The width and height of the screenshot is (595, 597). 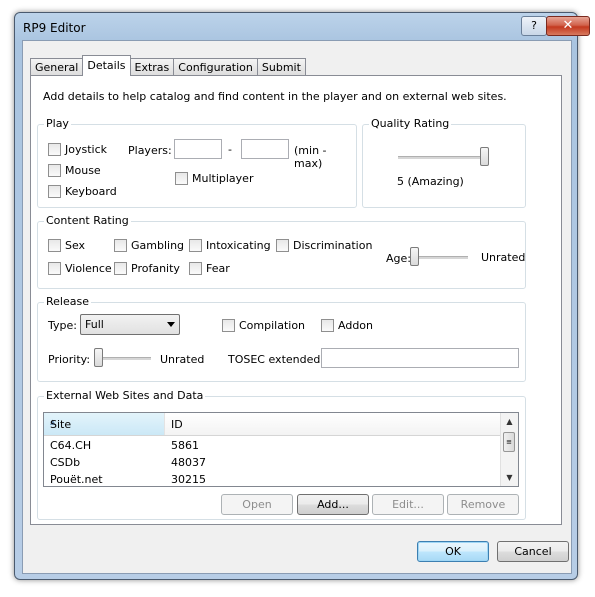 What do you see at coordinates (509, 421) in the screenshot?
I see `scroll-up-icon: ▲` at bounding box center [509, 421].